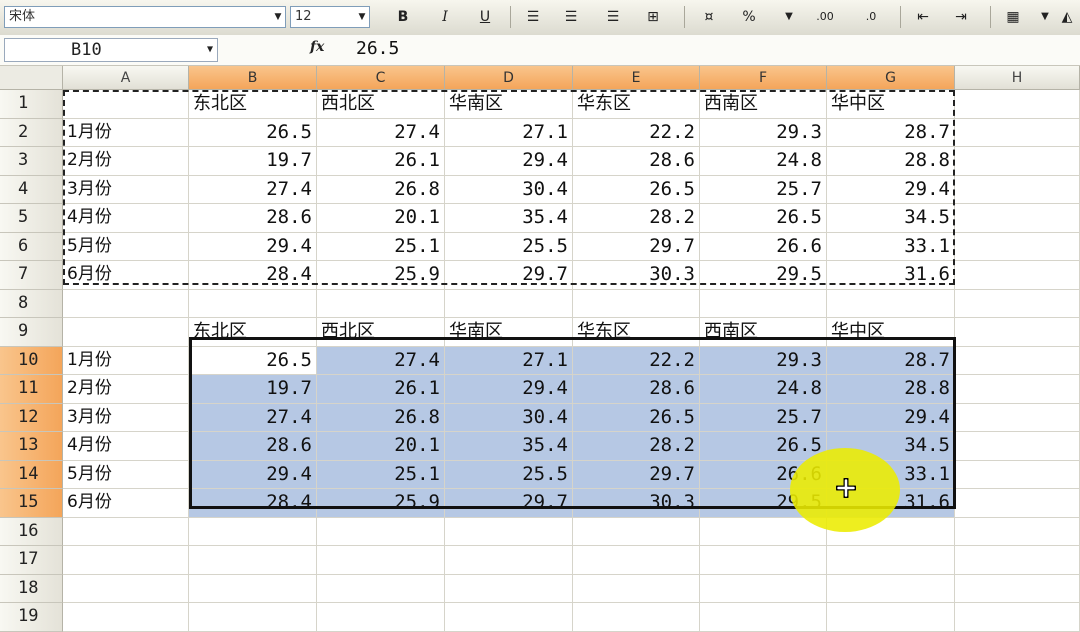 The image size is (1080, 632). What do you see at coordinates (891, 503) in the screenshot?
I see `cell-g15: 31.6` at bounding box center [891, 503].